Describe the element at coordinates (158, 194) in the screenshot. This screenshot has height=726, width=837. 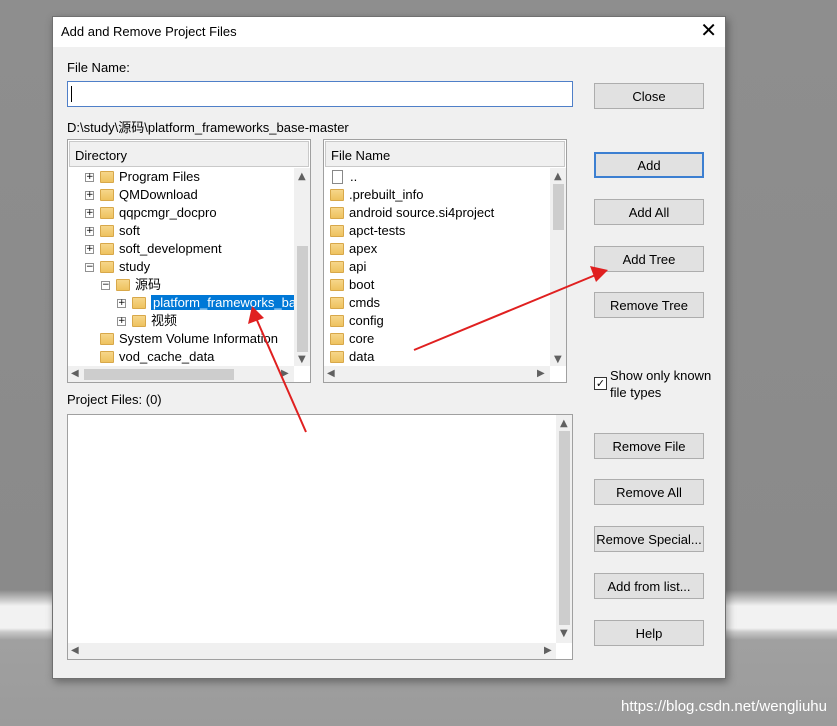
I see `directory-item-label: QMDownload` at that location.